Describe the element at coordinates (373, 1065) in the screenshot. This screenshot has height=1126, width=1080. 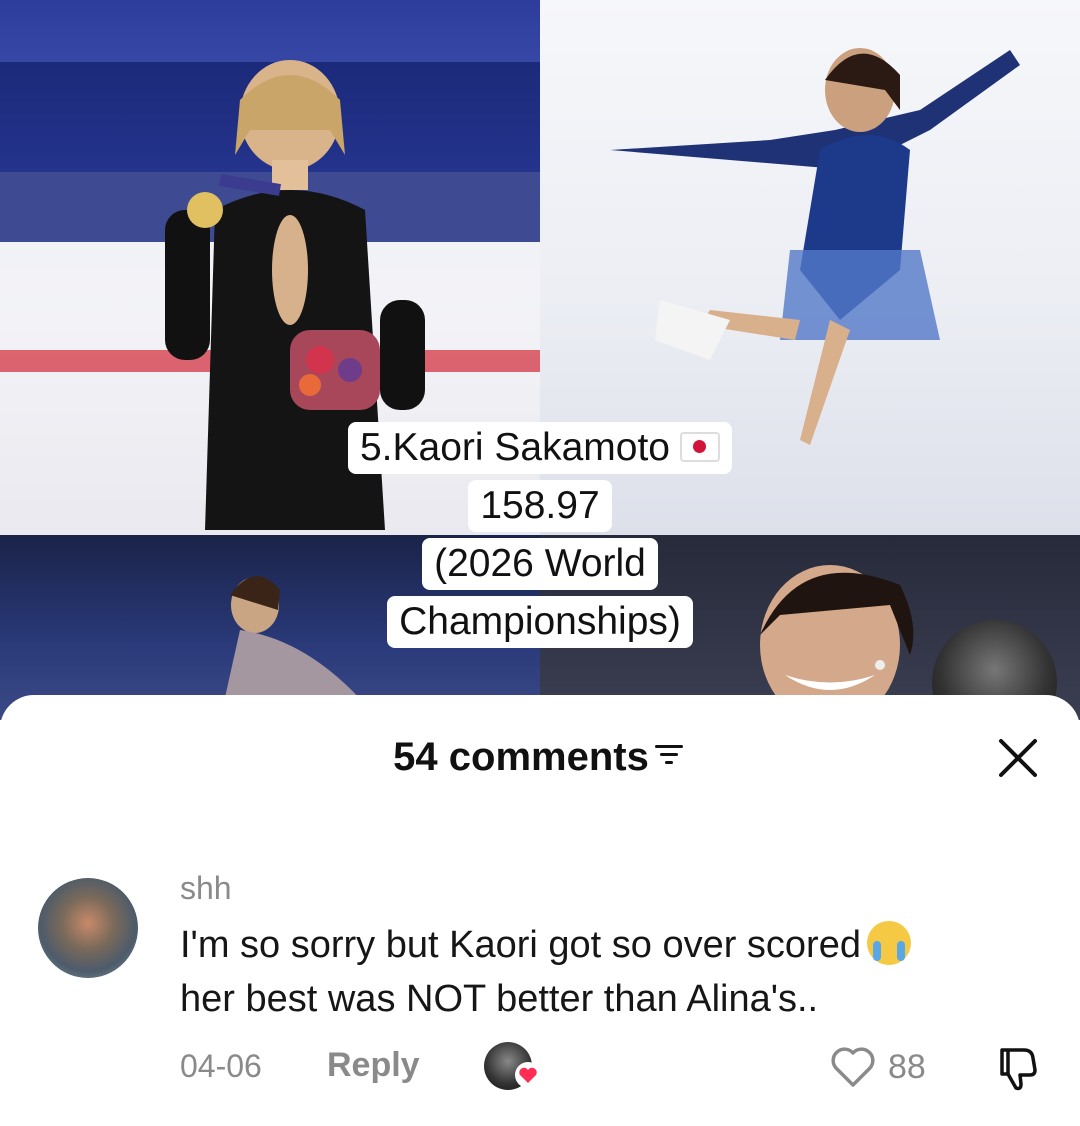
I see `reply-button: Reply` at that location.